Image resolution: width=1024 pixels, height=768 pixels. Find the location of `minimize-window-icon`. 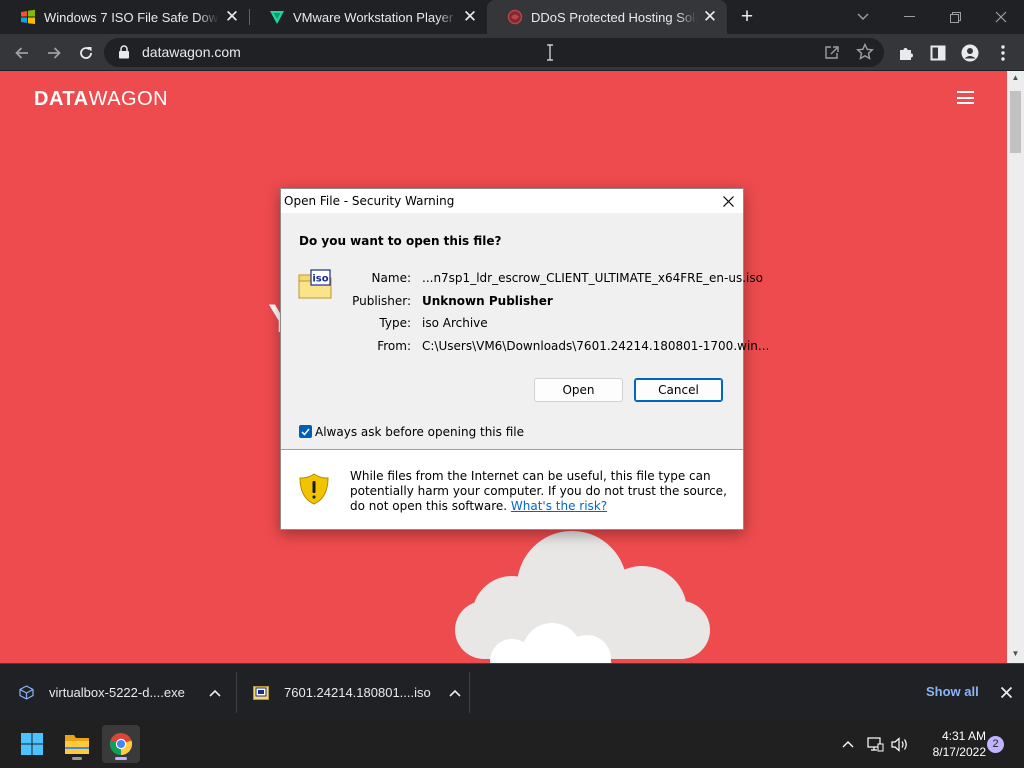

minimize-window-icon is located at coordinates (909, 17).